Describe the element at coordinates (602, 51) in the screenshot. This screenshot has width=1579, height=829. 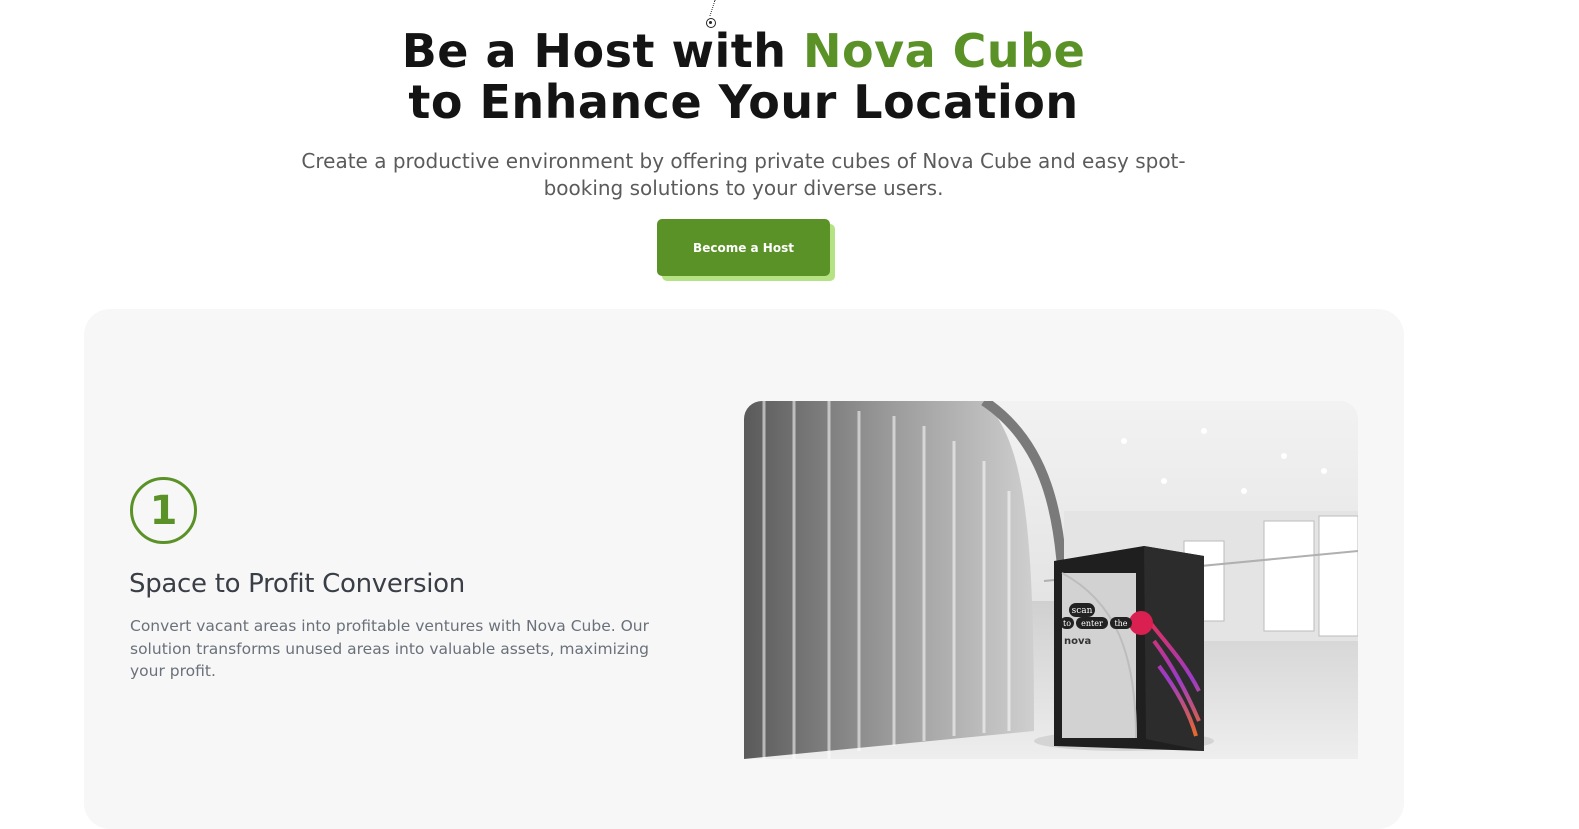
I see `headline-part1: Be a Host with` at that location.